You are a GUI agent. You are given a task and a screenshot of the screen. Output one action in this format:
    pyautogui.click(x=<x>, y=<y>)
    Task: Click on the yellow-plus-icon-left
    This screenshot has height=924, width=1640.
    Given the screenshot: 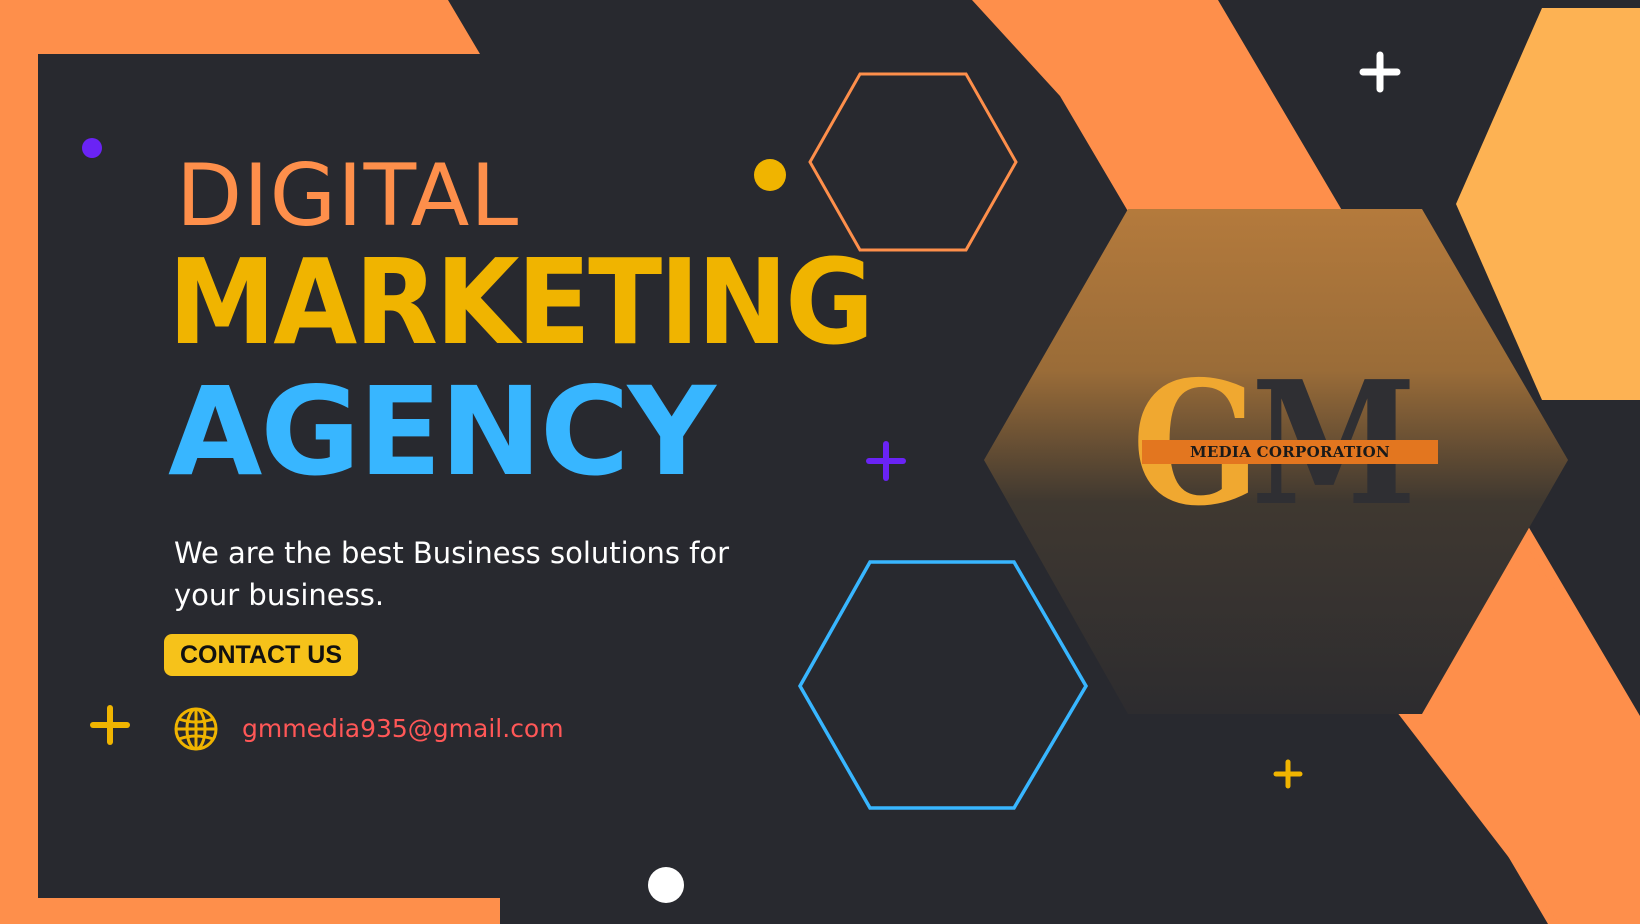 What is the action you would take?
    pyautogui.click(x=110, y=725)
    